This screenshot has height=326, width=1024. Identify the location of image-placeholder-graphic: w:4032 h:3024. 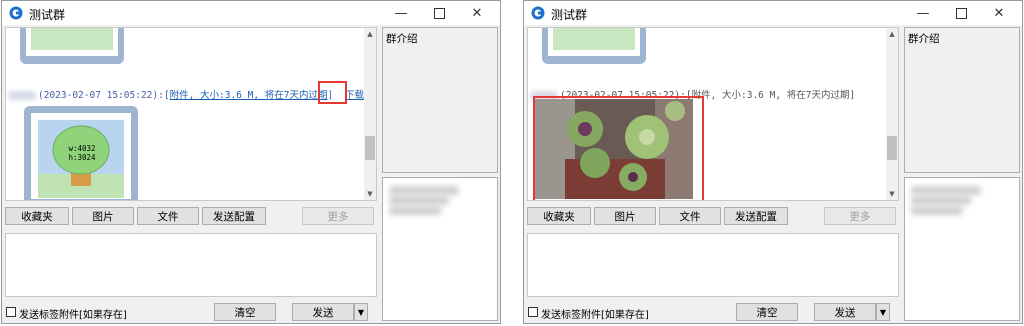
(81, 159).